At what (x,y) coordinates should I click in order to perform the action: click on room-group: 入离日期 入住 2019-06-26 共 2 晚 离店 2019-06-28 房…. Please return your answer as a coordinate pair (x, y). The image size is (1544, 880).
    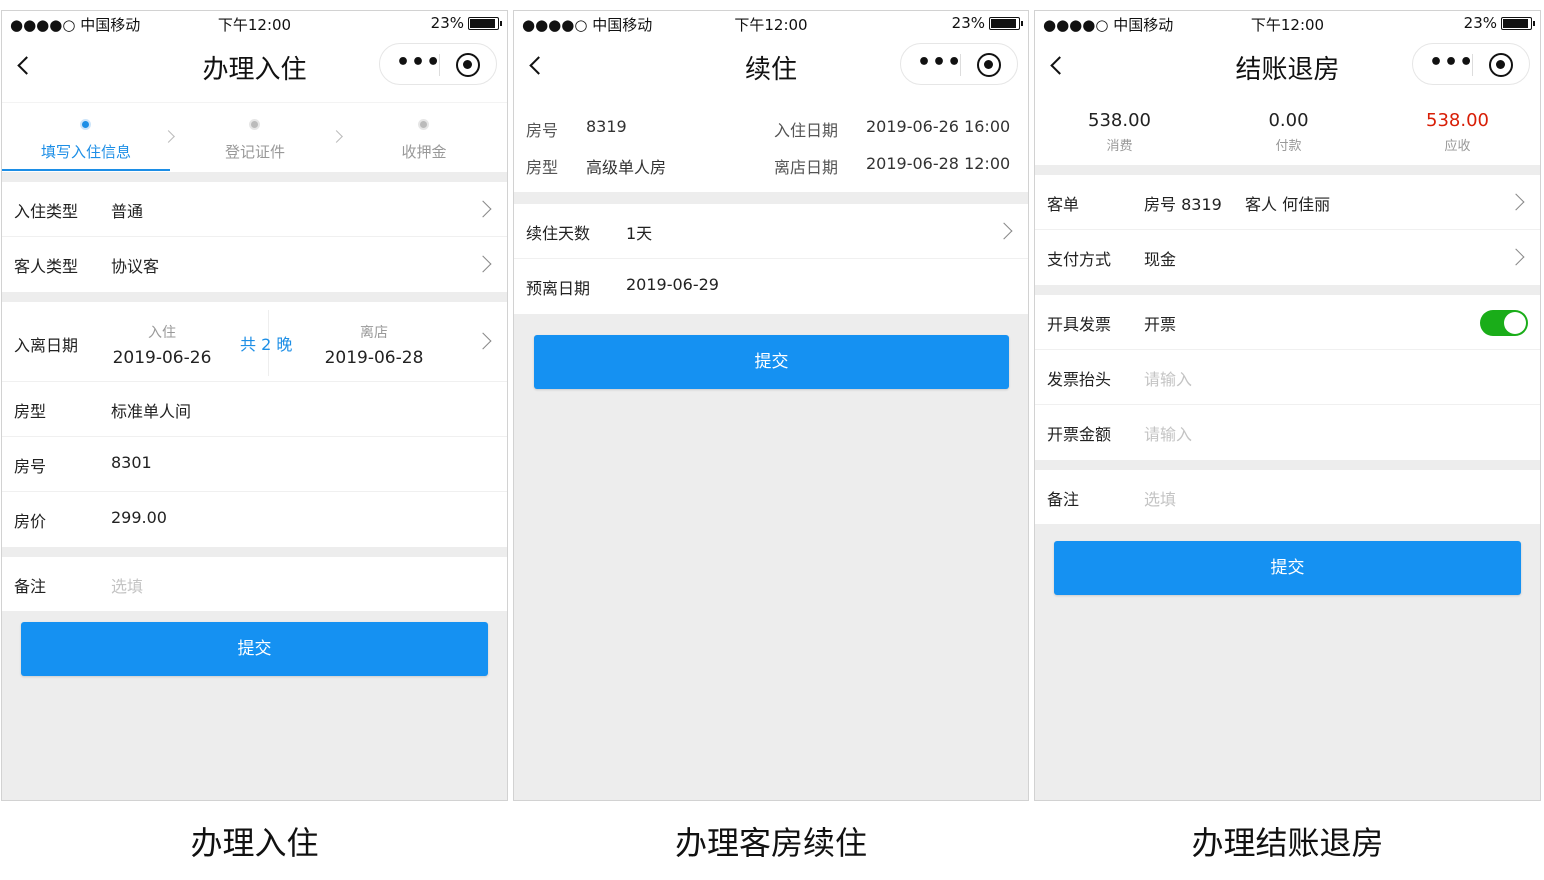
    Looking at the image, I should click on (254, 424).